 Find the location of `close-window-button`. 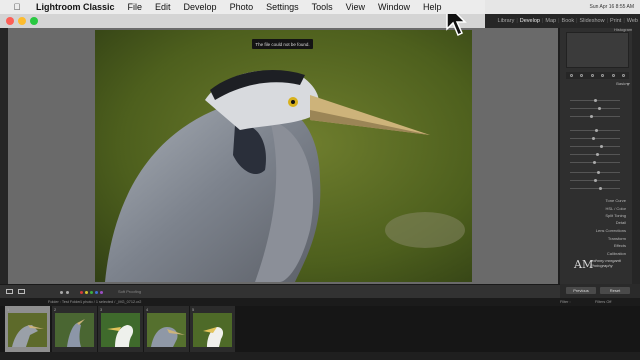

close-window-button is located at coordinates (10, 21).